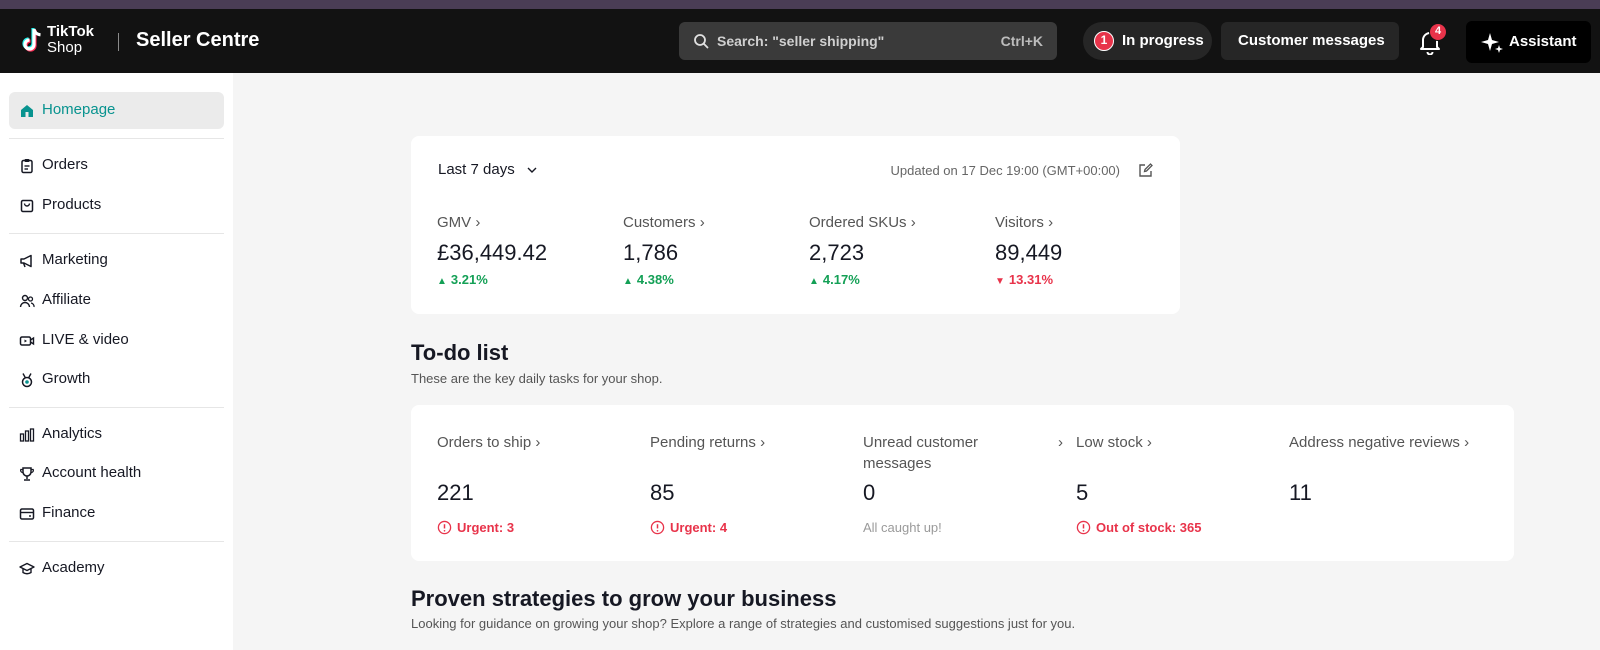  I want to click on todo-title: To-do list, so click(460, 352).